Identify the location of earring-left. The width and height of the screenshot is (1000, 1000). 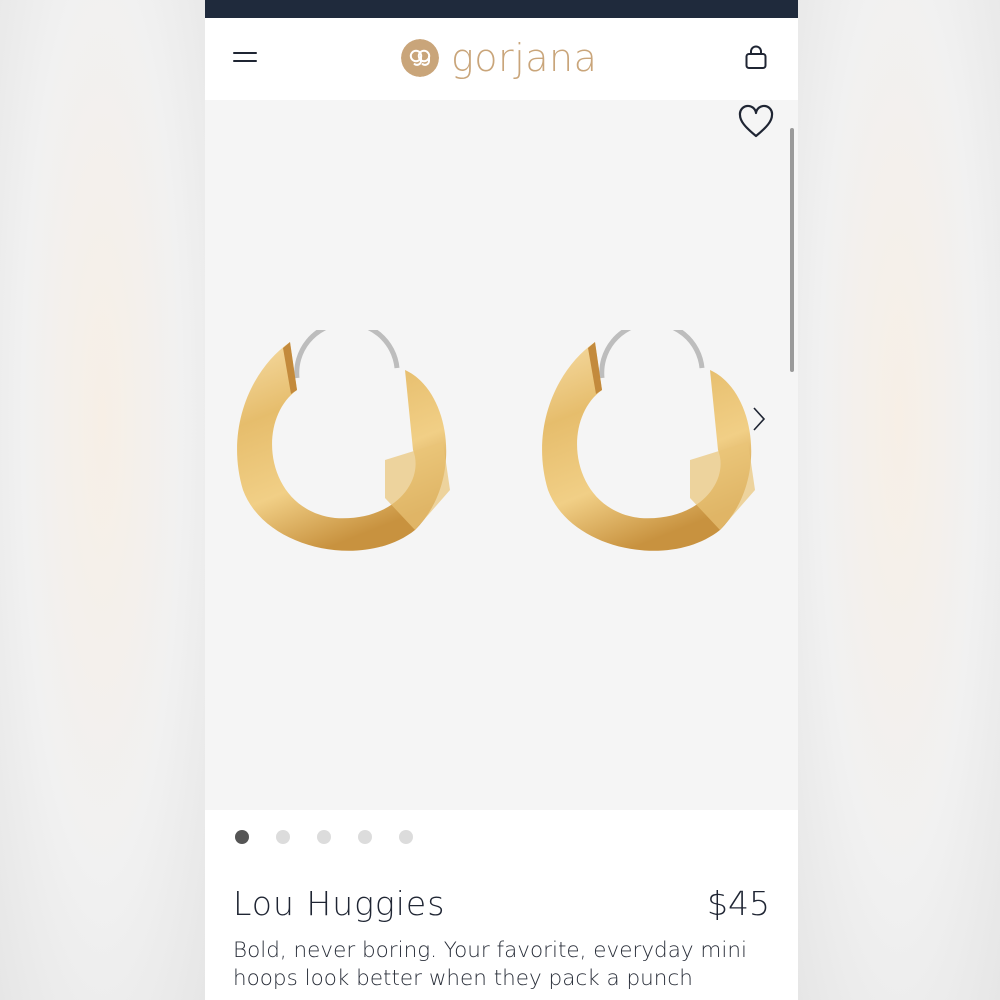
(343, 440).